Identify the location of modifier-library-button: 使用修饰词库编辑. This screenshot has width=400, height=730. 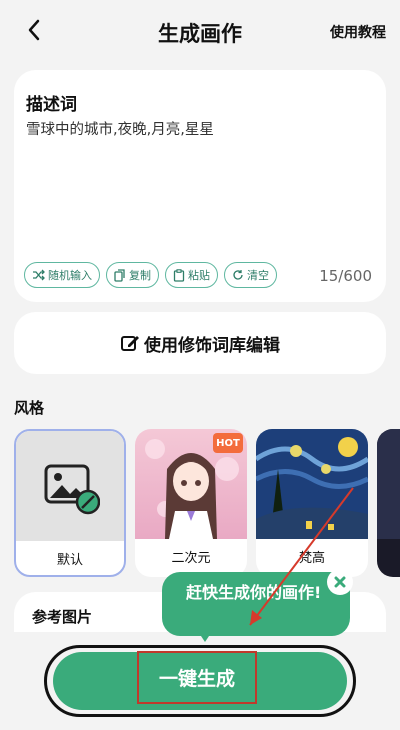
(200, 343).